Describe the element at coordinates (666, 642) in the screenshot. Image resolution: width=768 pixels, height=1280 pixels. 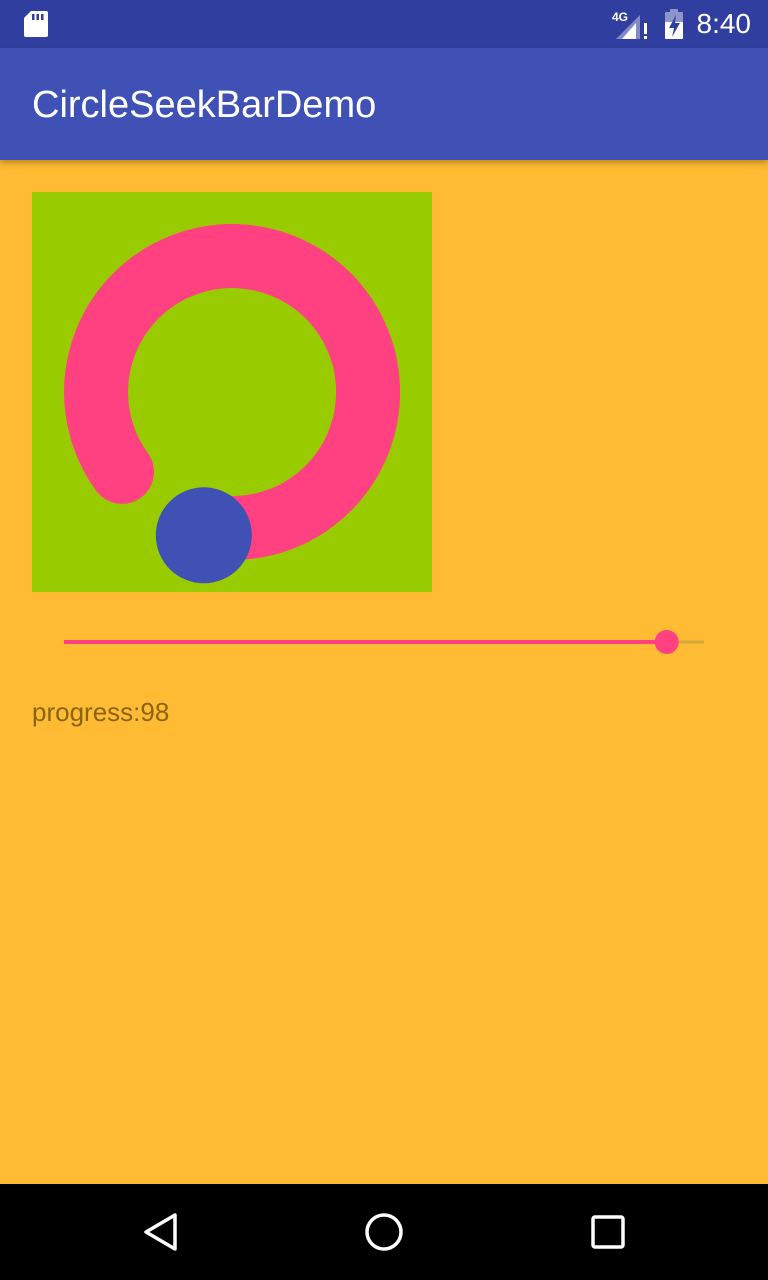
I see `seek-bar-thumb` at that location.